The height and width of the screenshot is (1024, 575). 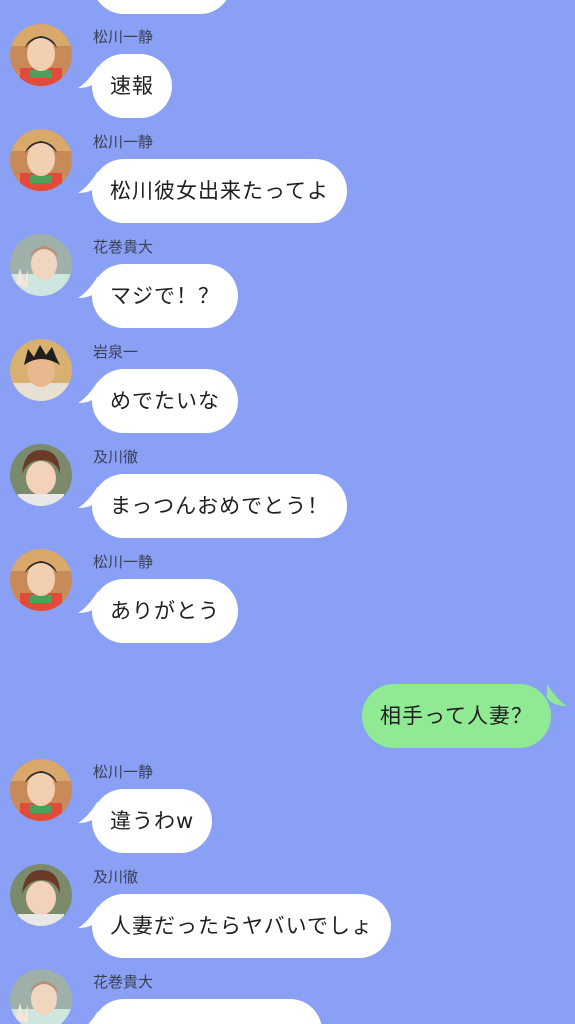 What do you see at coordinates (287, 804) in the screenshot?
I see `message-row: 松川一静 違うわw` at bounding box center [287, 804].